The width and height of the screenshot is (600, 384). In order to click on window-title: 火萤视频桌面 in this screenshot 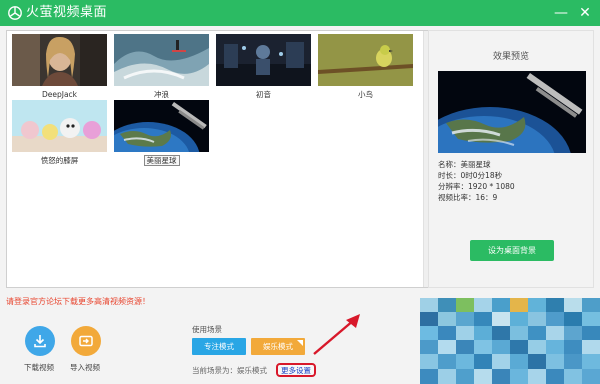, I will do `click(67, 12)`.